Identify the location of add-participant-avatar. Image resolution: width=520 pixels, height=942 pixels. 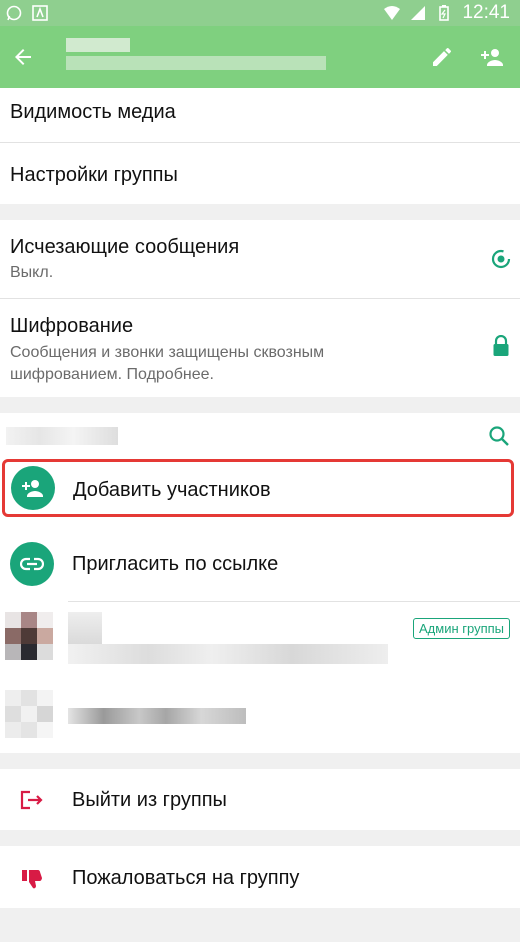
(33, 488).